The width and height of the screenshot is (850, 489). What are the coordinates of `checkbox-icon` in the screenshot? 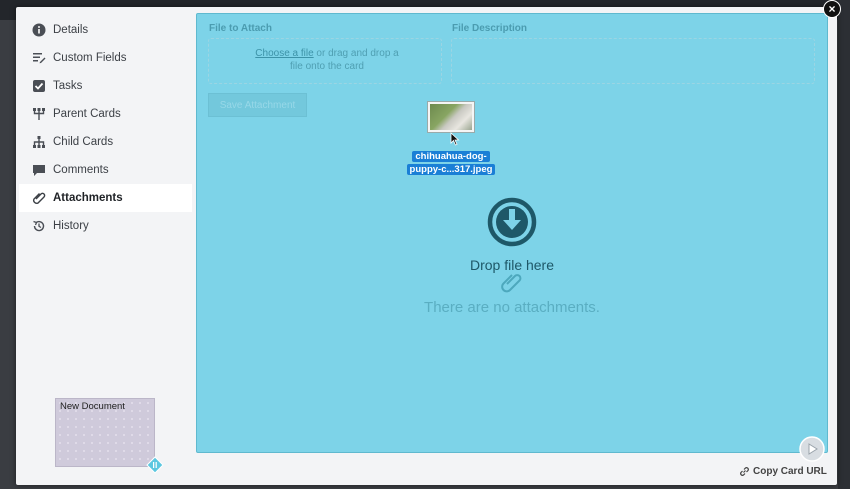 It's located at (39, 86).